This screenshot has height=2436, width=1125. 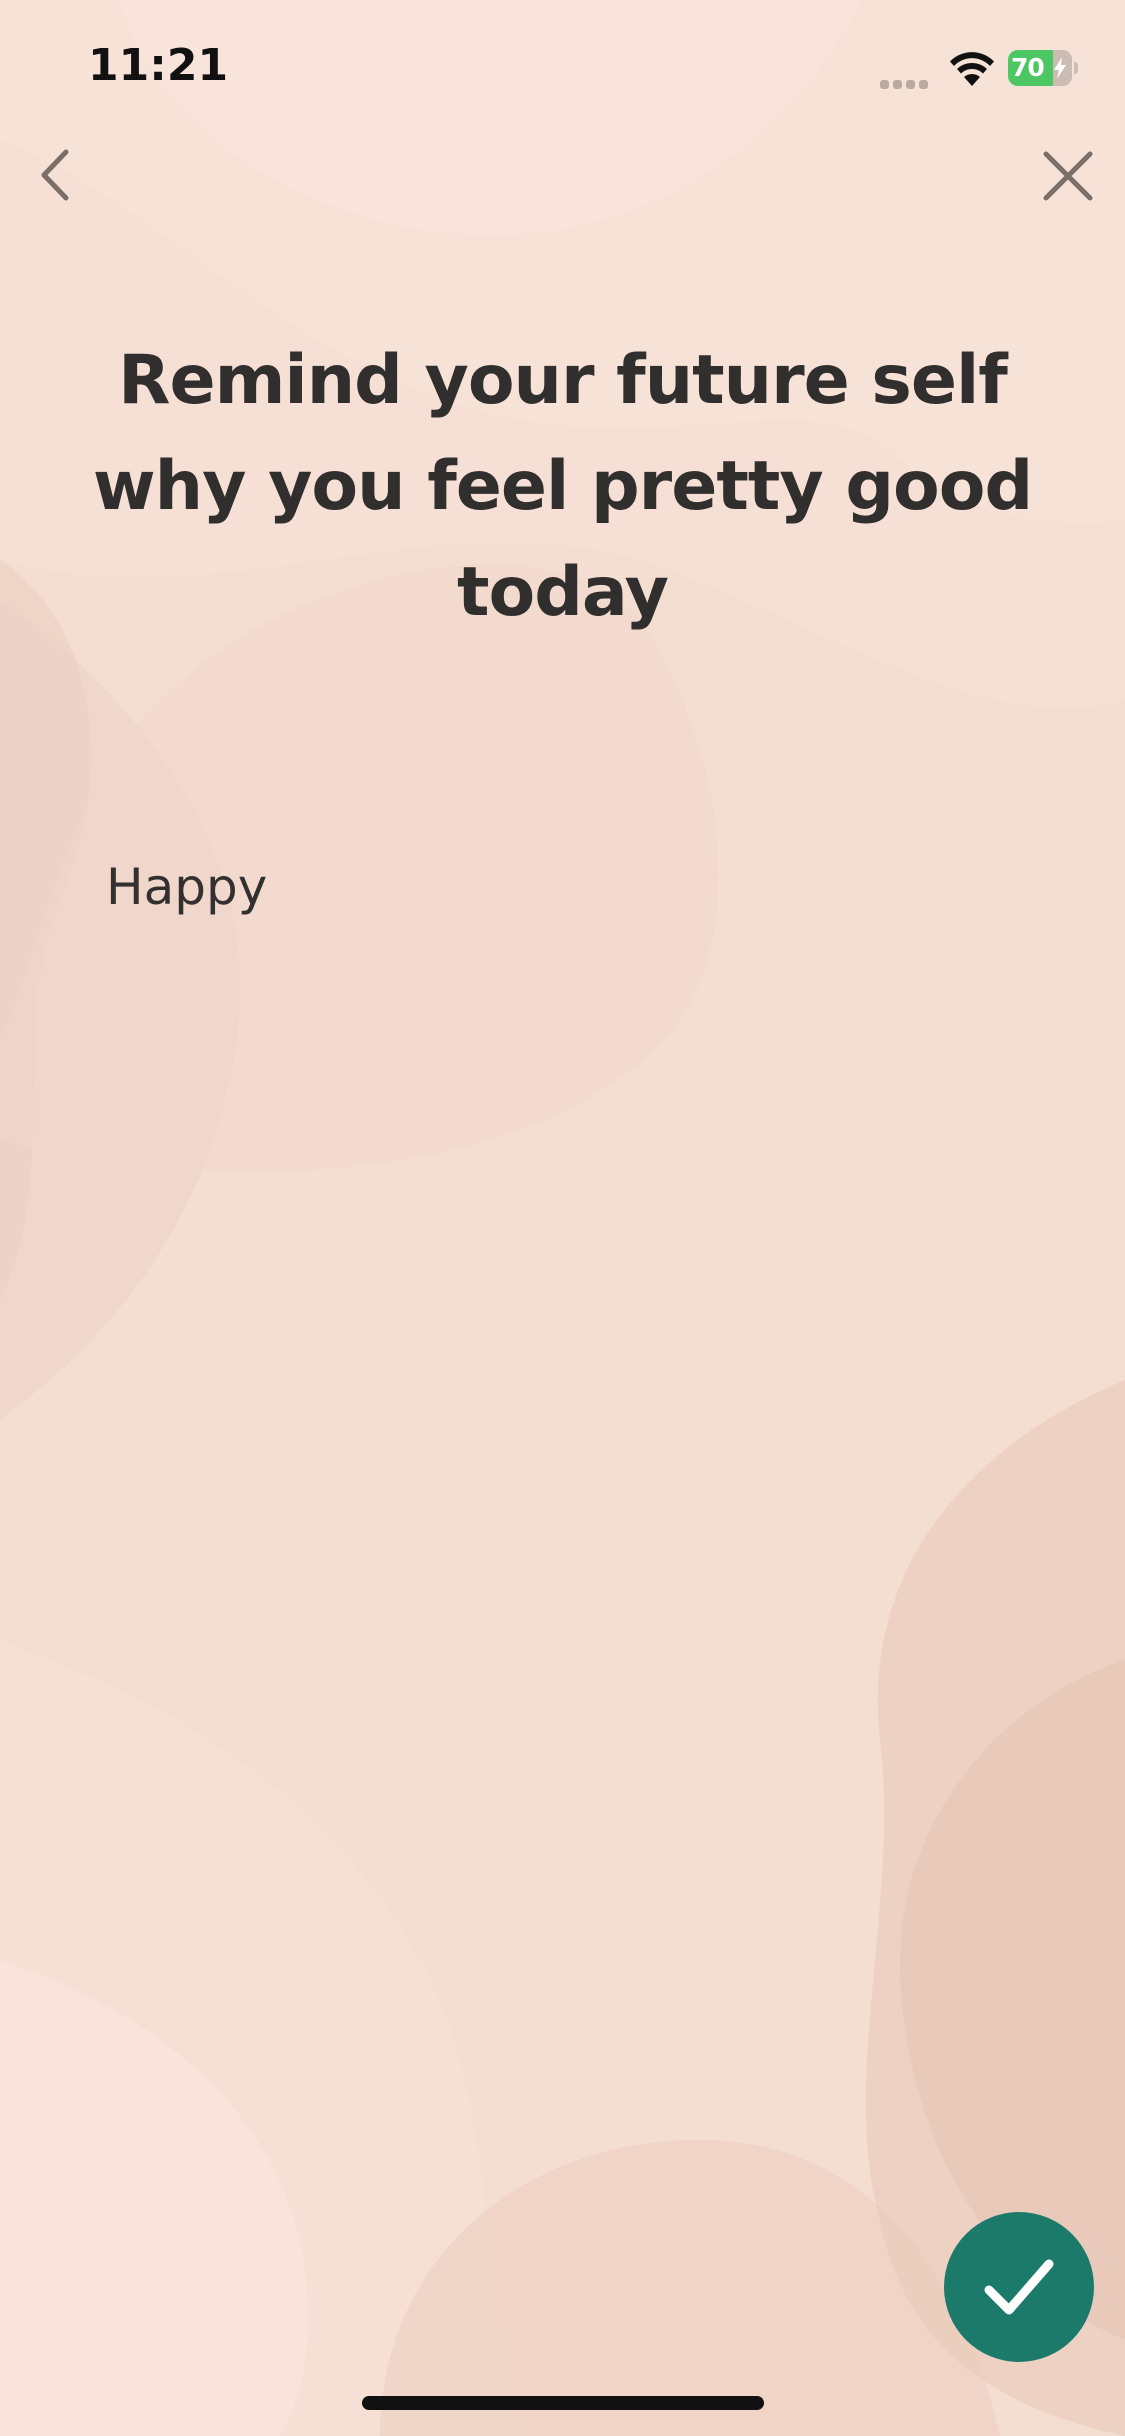 I want to click on chevron-left-icon, so click(x=55, y=175).